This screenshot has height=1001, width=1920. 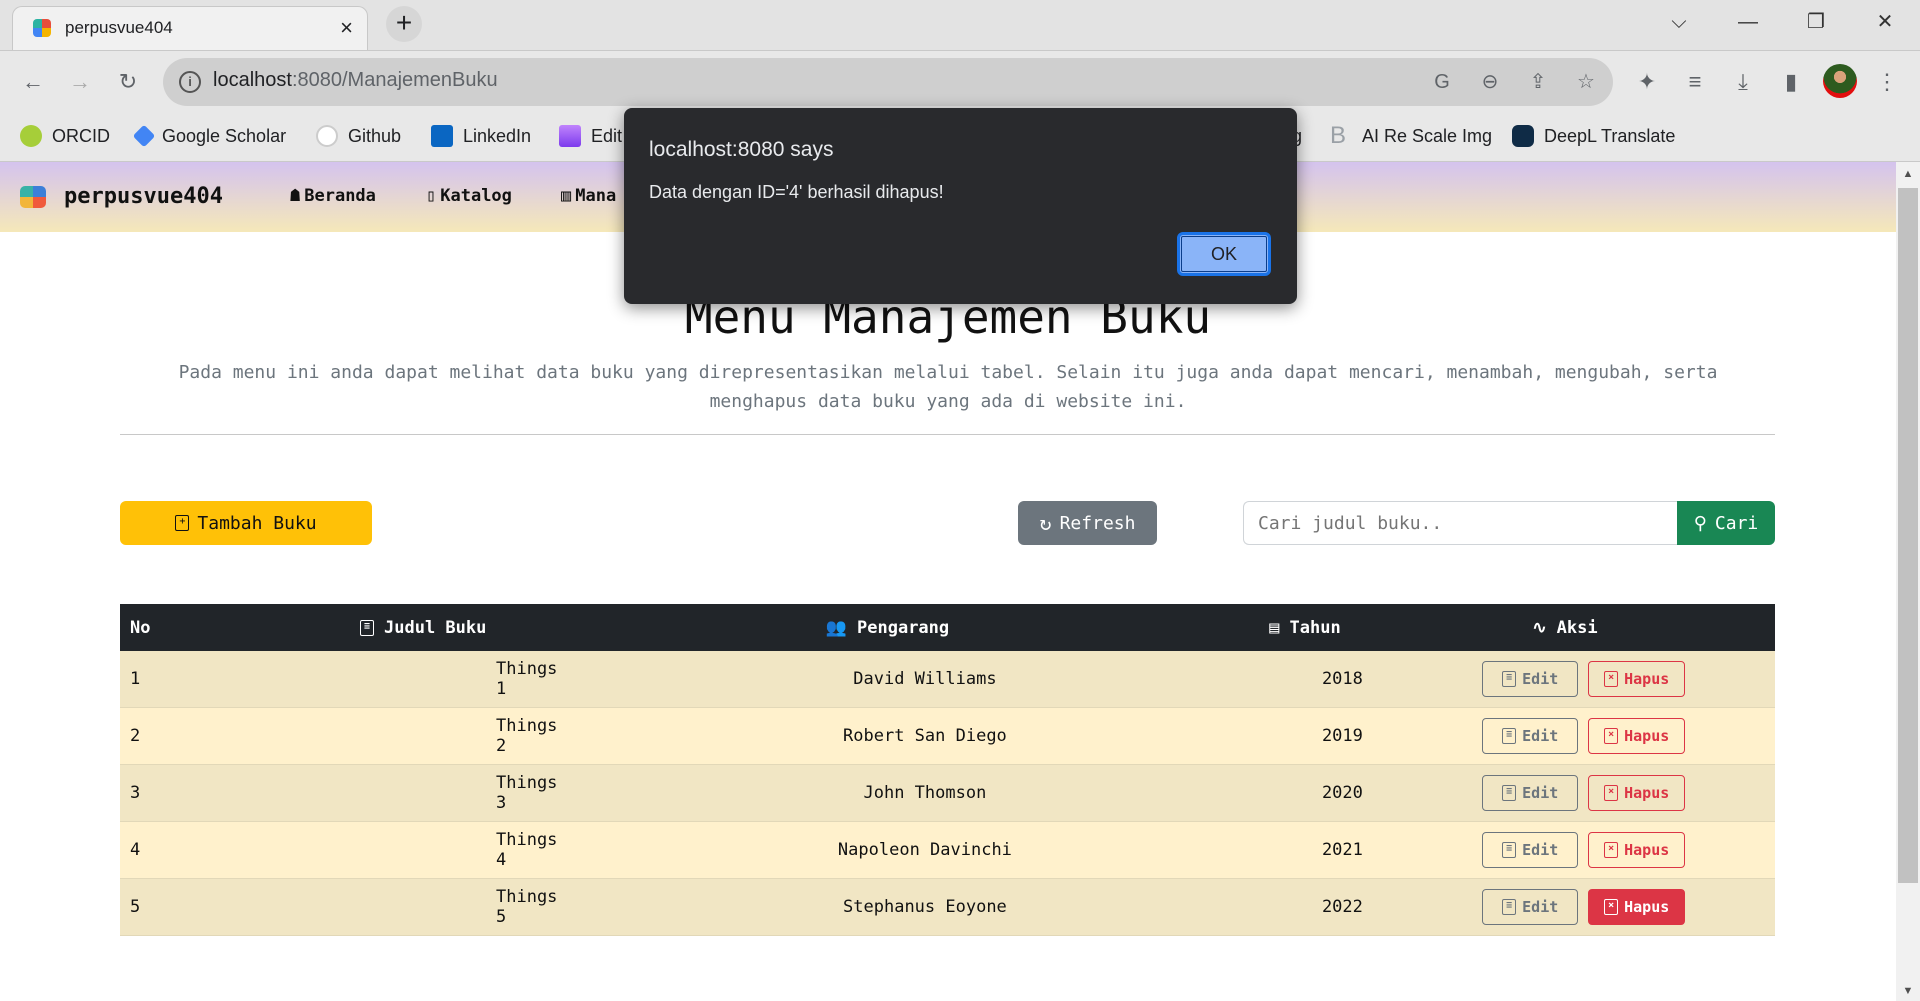 What do you see at coordinates (1411, 136) in the screenshot?
I see `bookmark-ai-rescale: B AI Re Scale Img` at bounding box center [1411, 136].